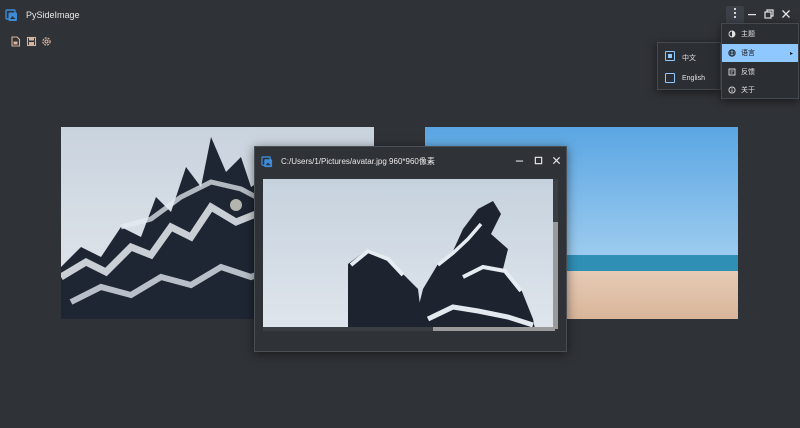 Image resolution: width=800 pixels, height=428 pixels. Describe the element at coordinates (760, 90) in the screenshot. I see `menu-item-about: 关于` at that location.